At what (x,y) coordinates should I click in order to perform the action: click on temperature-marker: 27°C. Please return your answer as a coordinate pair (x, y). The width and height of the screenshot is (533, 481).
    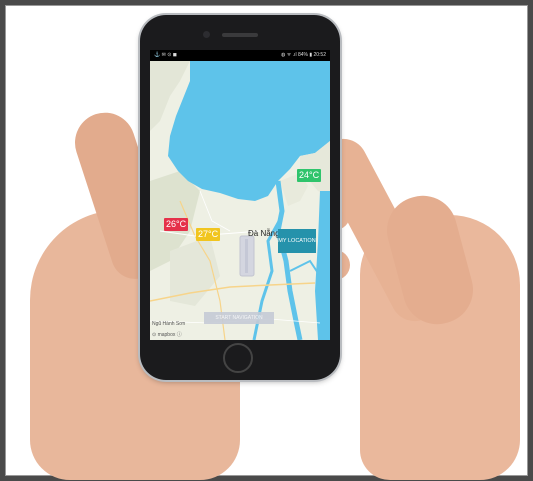
    Looking at the image, I should click on (208, 234).